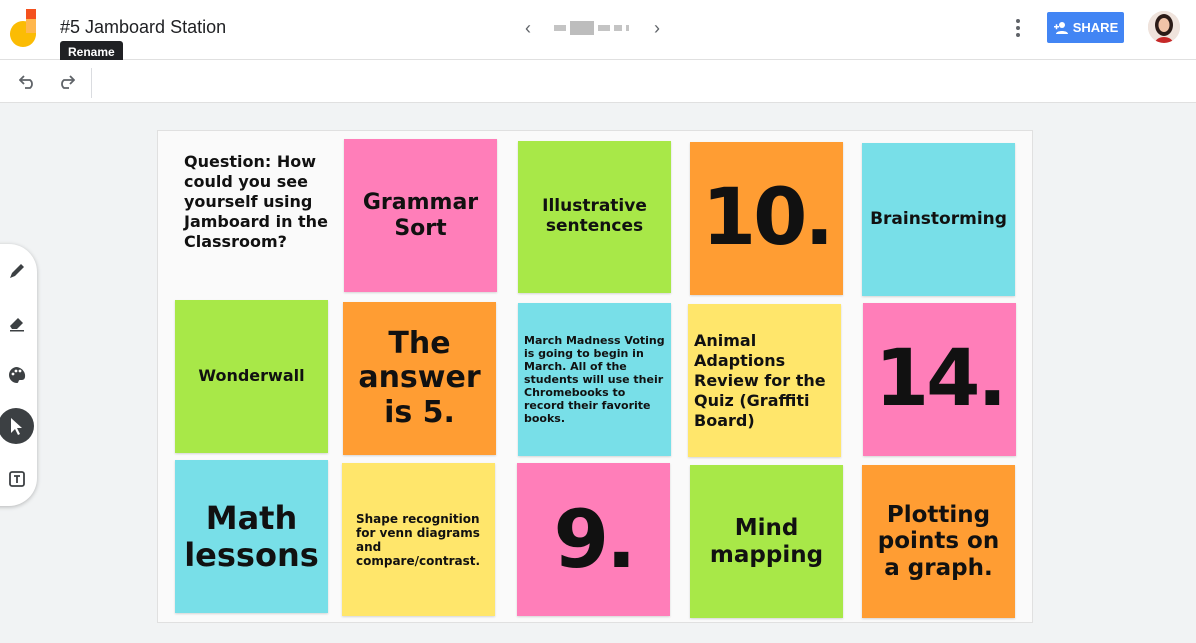 This screenshot has width=1196, height=643. What do you see at coordinates (420, 215) in the screenshot?
I see `sticky-note: Grammar Sort` at bounding box center [420, 215].